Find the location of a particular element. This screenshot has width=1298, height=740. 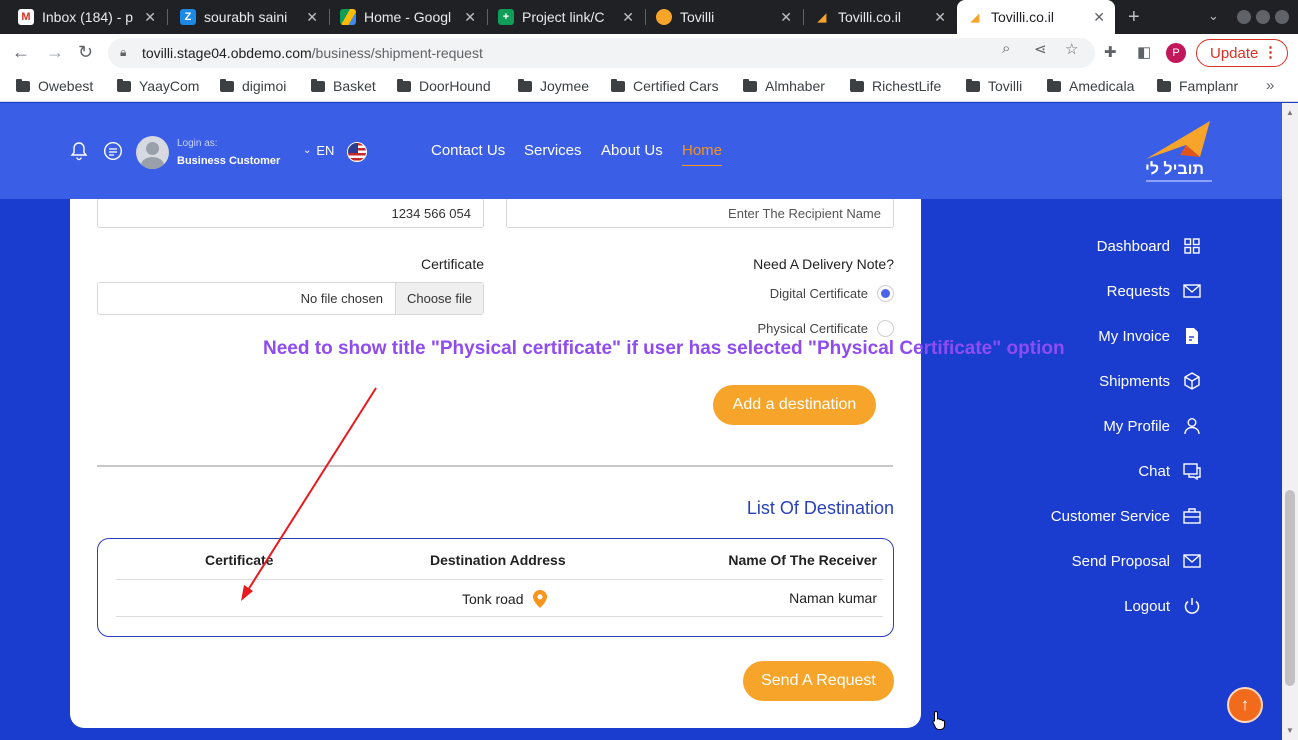

profile-avatar: P is located at coordinates (1176, 53).